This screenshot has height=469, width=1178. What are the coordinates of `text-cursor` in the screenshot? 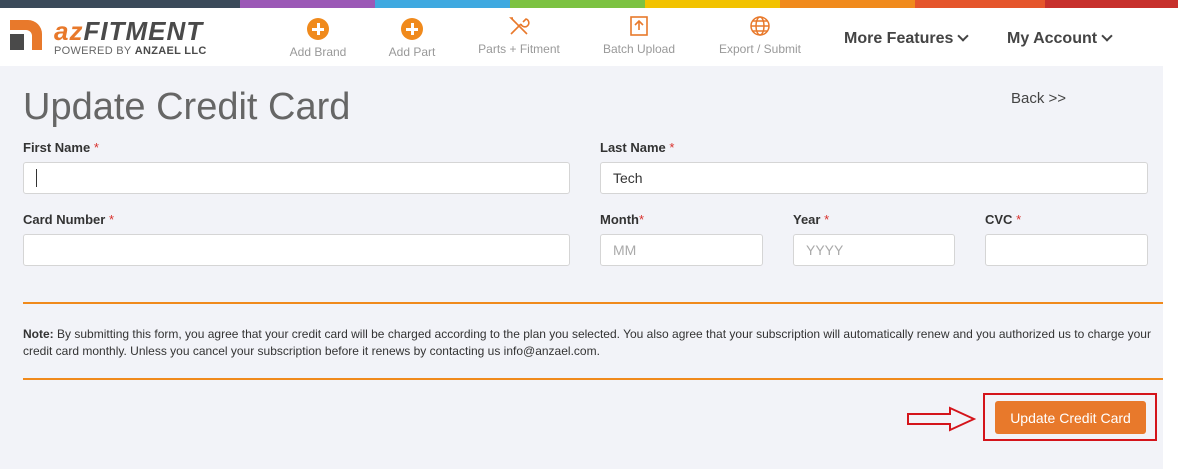 It's located at (36, 178).